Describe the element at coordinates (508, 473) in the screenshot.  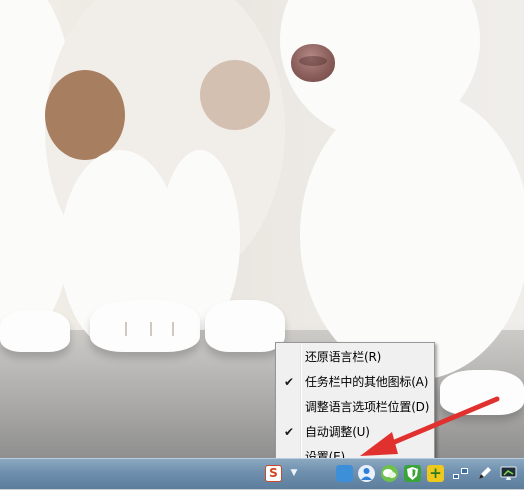
I see `monitor-icon` at that location.